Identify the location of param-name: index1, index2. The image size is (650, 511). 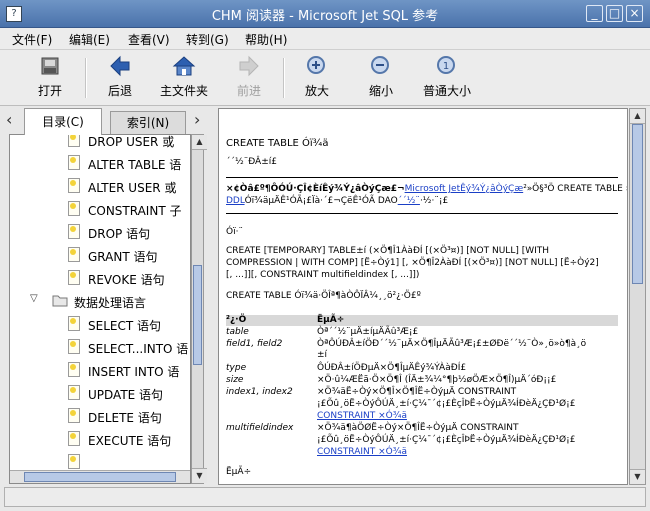
(259, 392).